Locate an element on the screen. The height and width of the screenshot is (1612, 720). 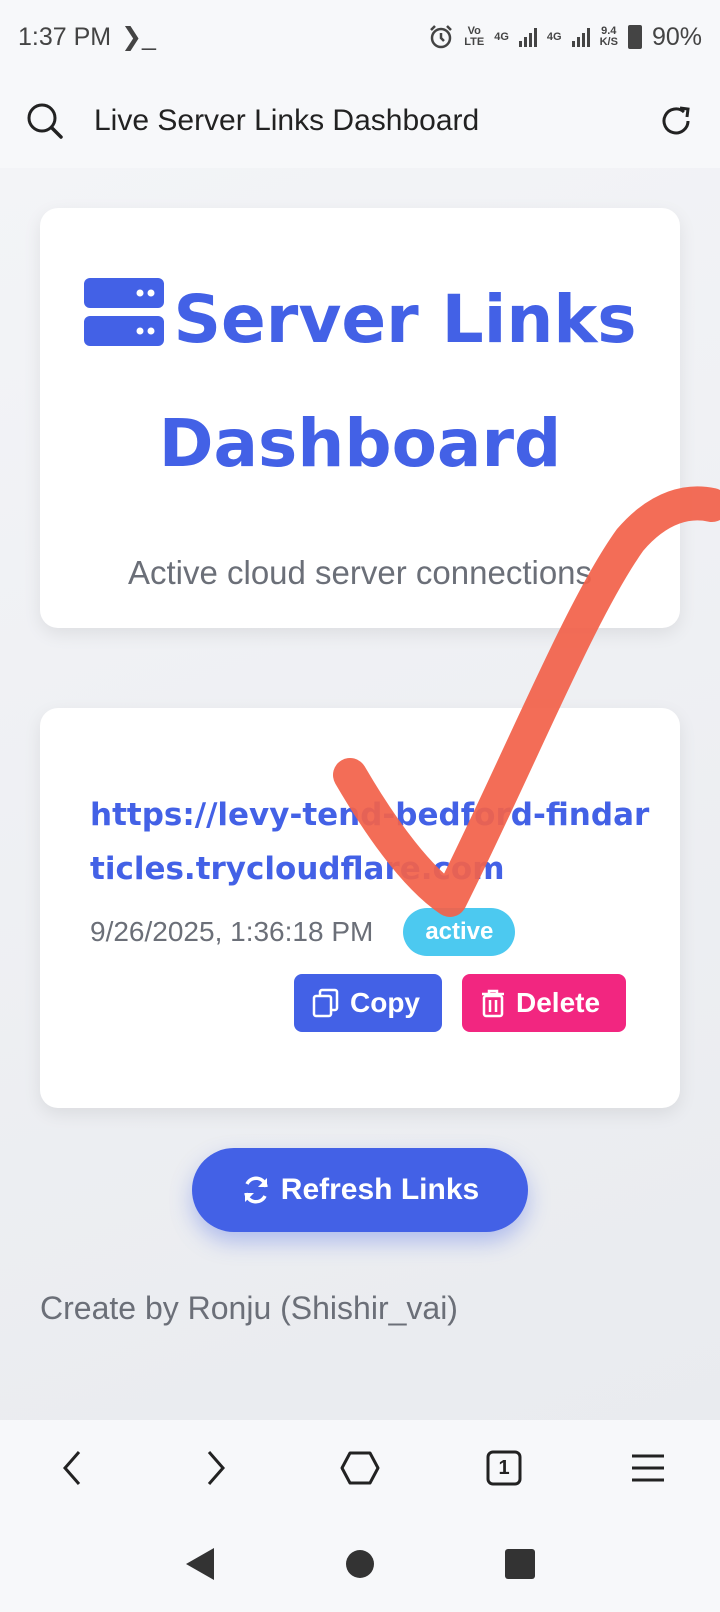
system-navigation is located at coordinates (360, 1564).